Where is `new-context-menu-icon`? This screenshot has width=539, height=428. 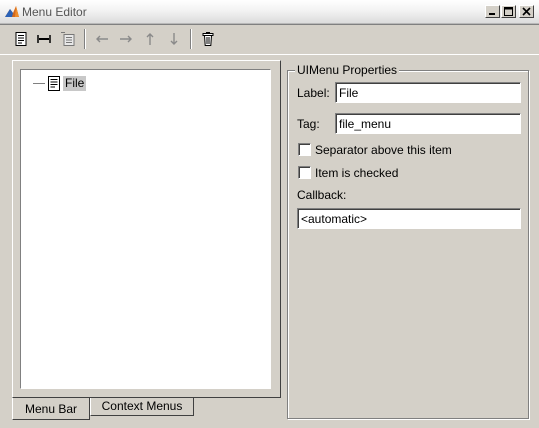
new-context-menu-icon is located at coordinates (68, 39).